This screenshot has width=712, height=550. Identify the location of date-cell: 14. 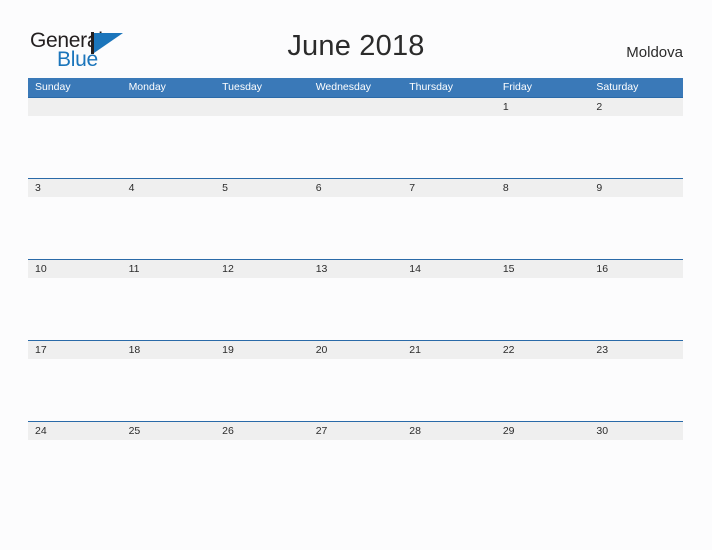
(449, 269).